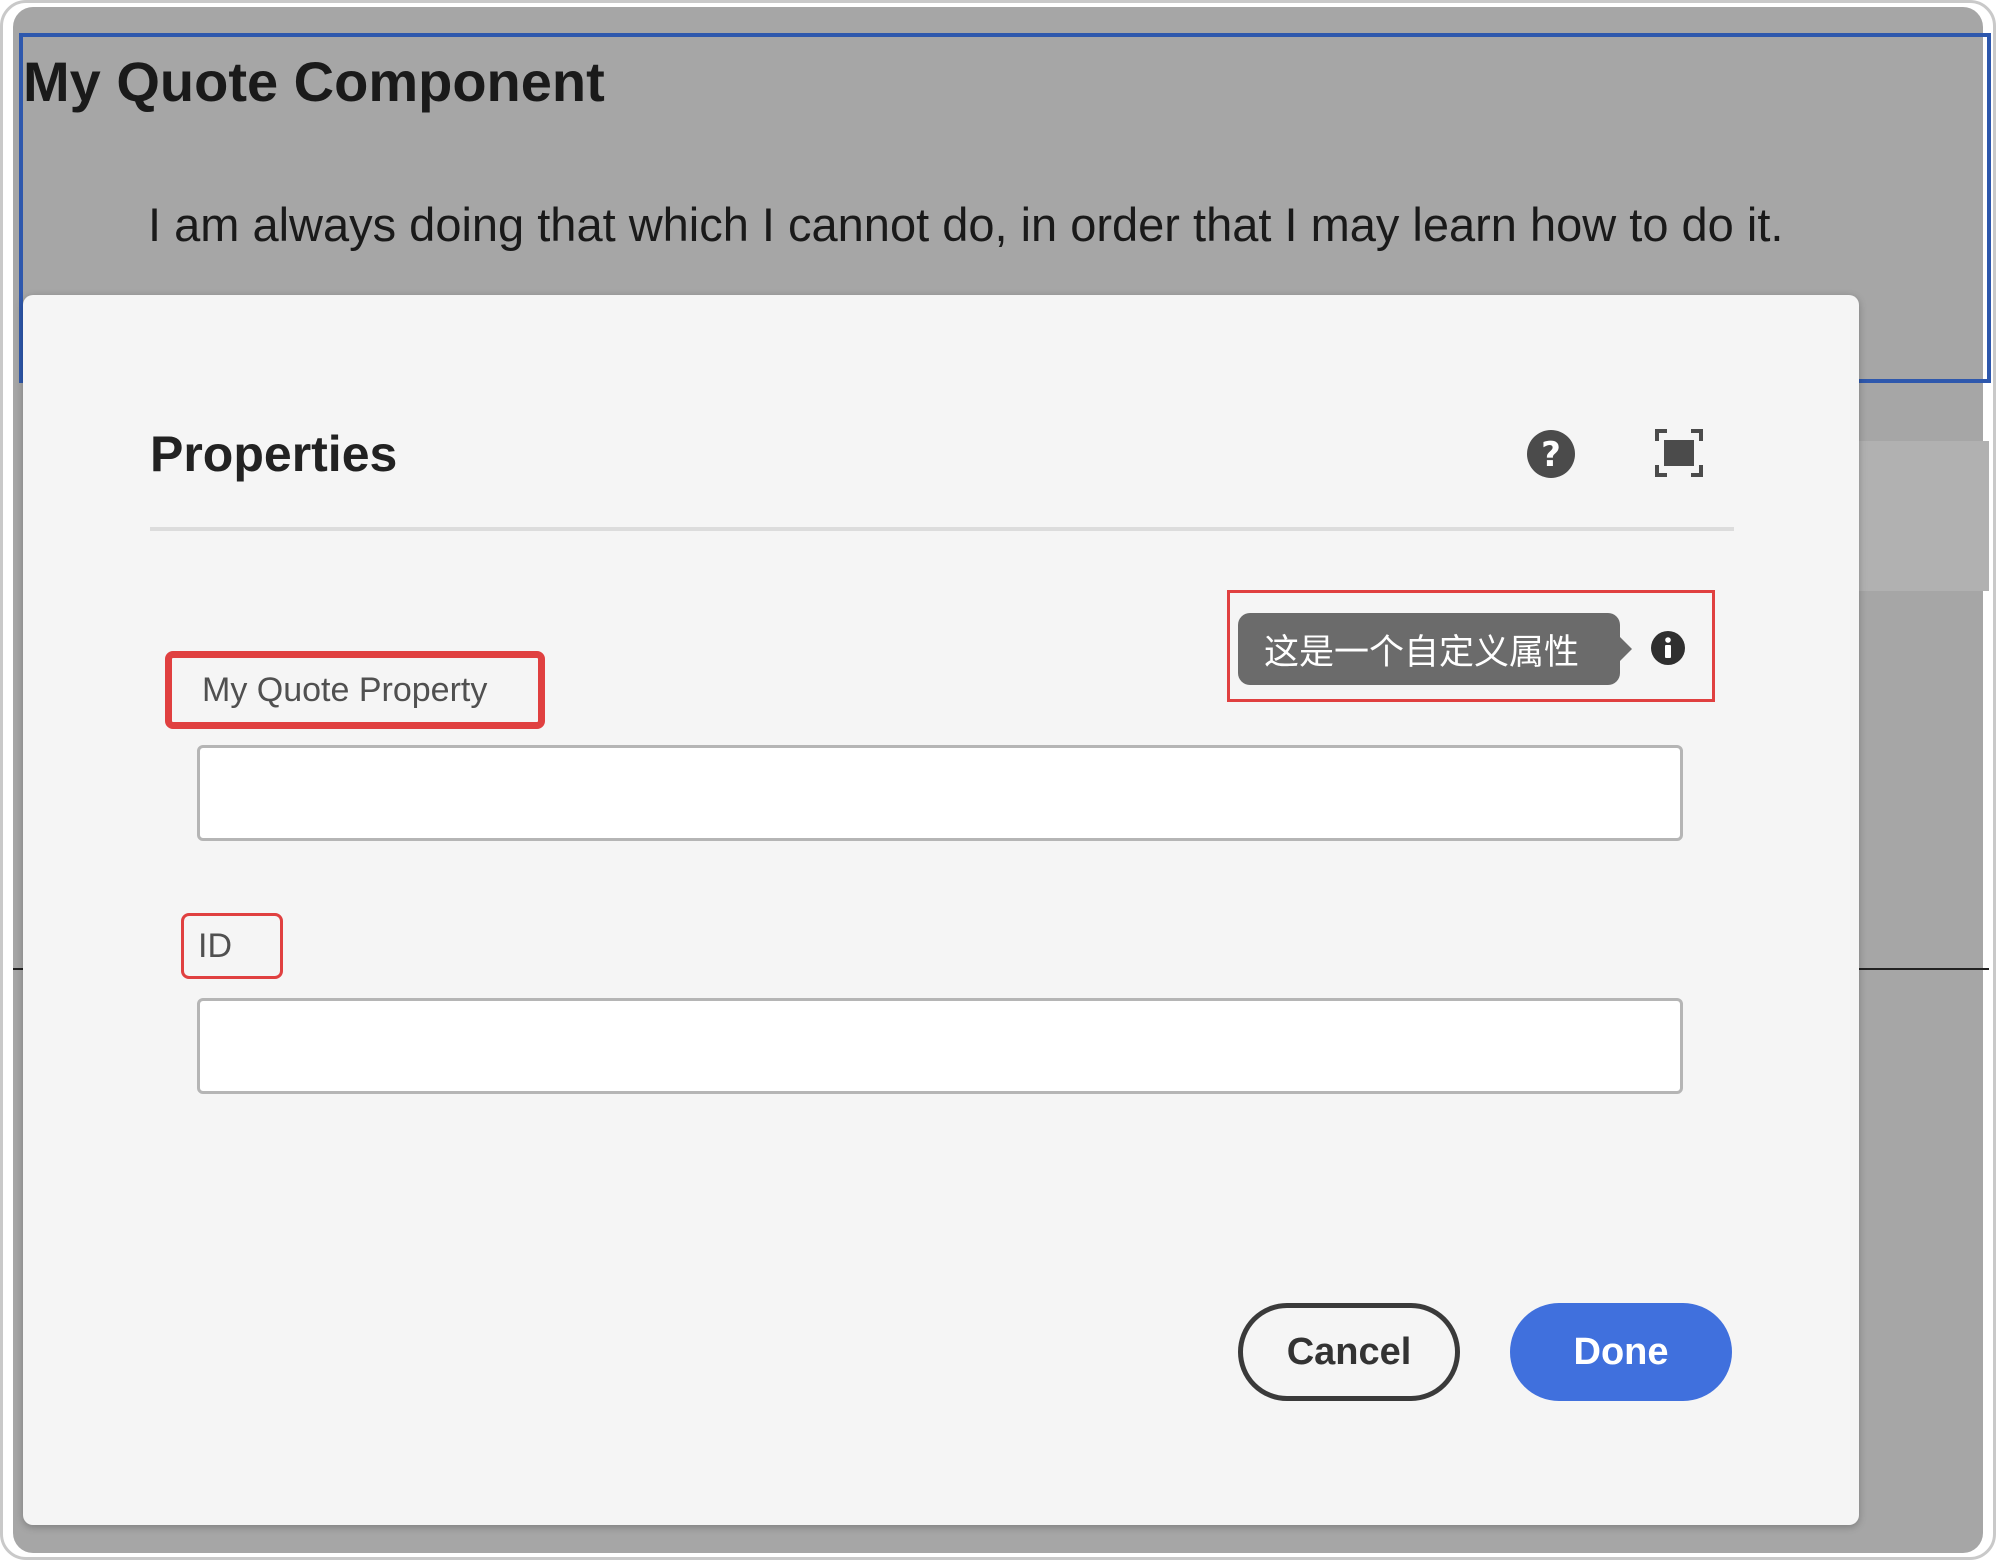 This screenshot has width=1996, height=1560. Describe the element at coordinates (942, 529) in the screenshot. I see `header-divider` at that location.